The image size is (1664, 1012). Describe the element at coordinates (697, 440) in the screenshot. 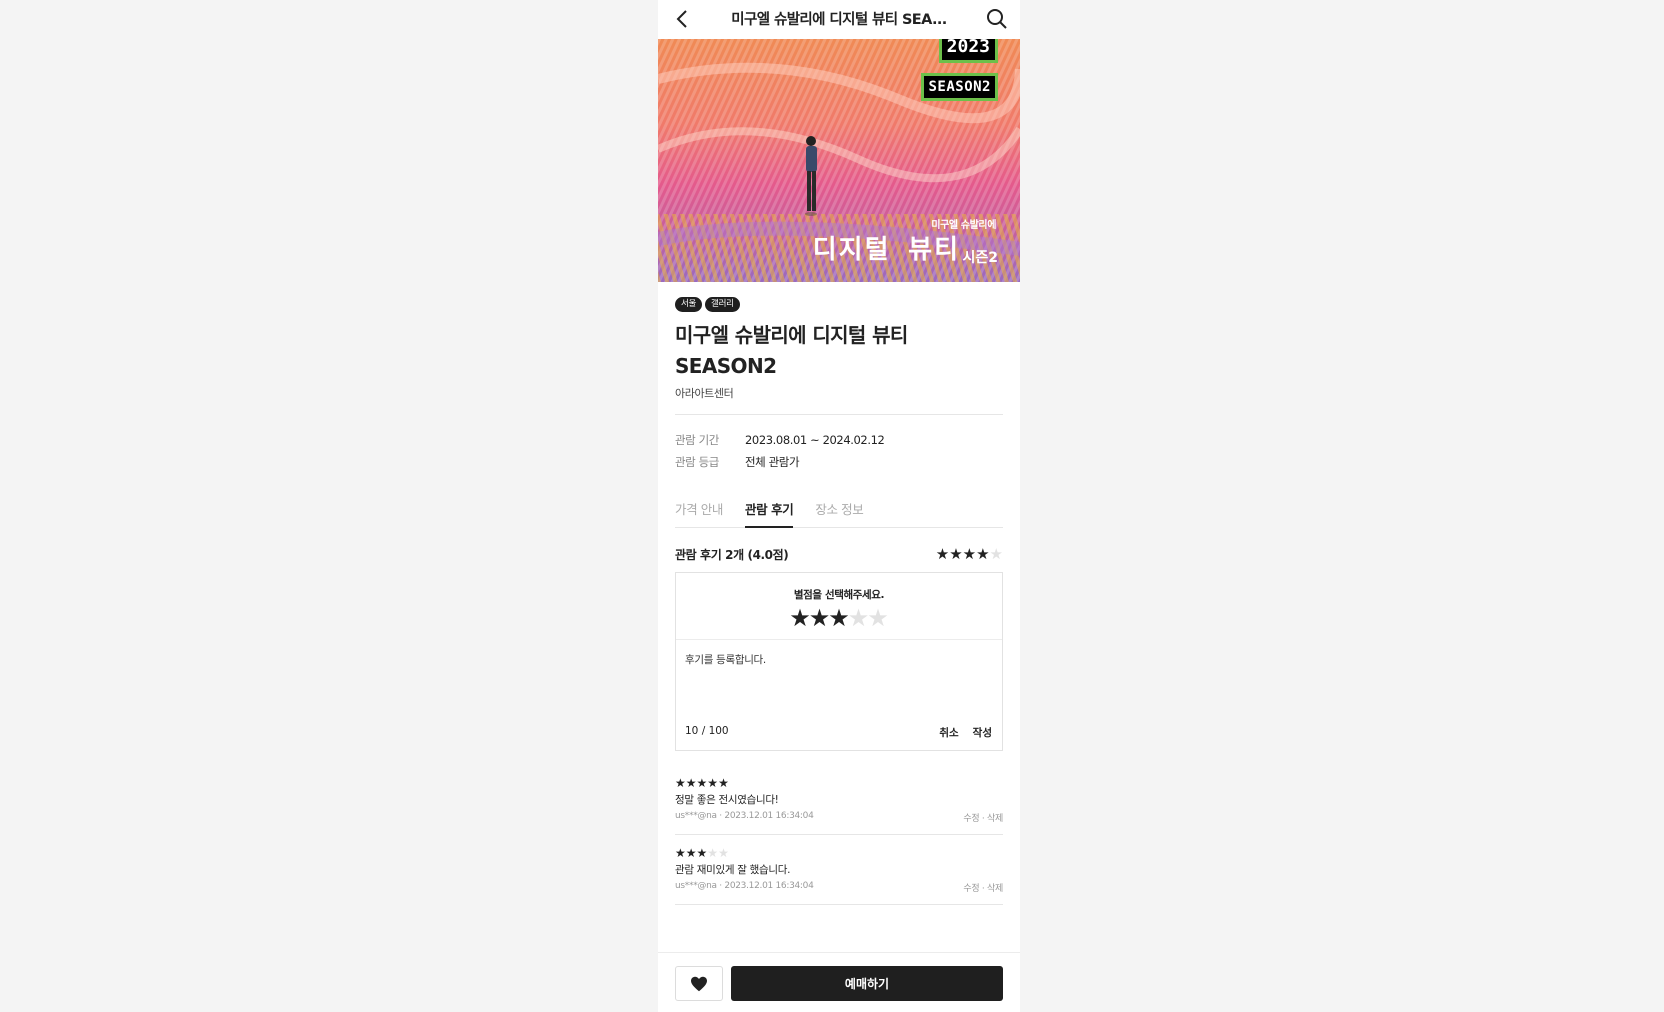

I see `info-label: 관람 기간` at that location.